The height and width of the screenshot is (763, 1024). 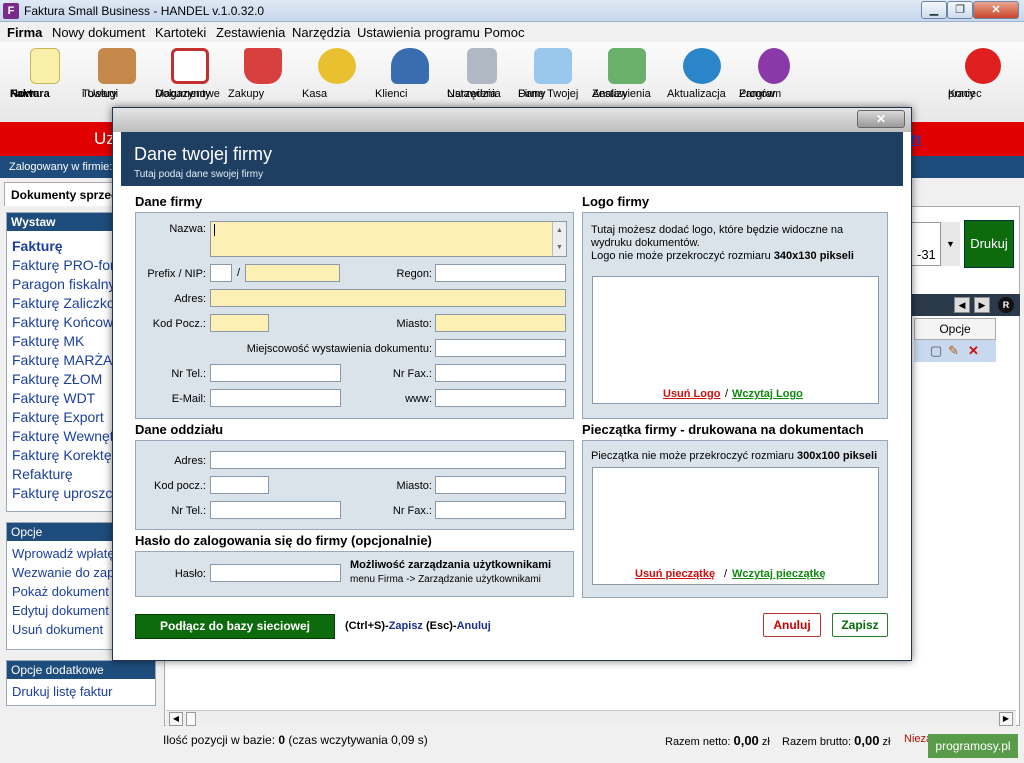 What do you see at coordinates (169, 201) in the screenshot?
I see `section-title-dane-firmy: Dane firmy` at bounding box center [169, 201].